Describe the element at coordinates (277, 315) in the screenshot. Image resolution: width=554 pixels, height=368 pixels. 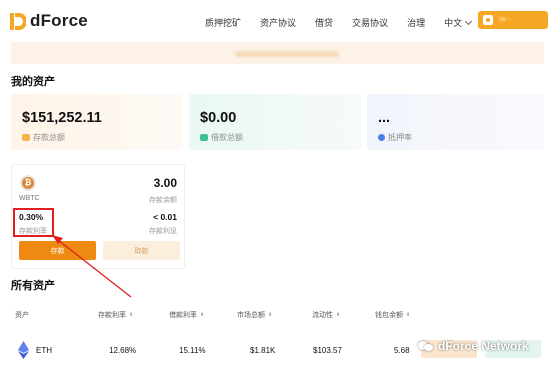
I see `assets-table-header: 资产 存款利率 ⬍ 借款利率 ⬍ 市场总额 ⬍ 流动性 ⬍ 钱包余额 ⬍` at that location.